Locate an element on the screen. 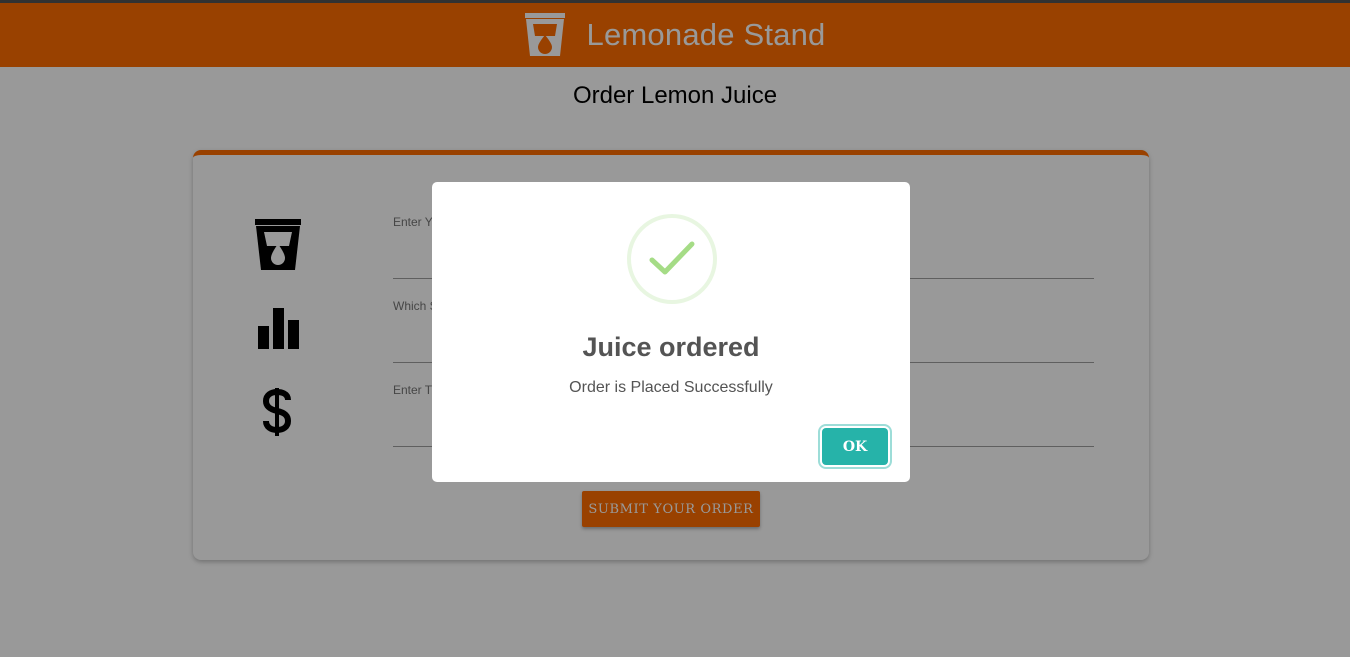 This screenshot has width=1350, height=657. success-check-icon is located at coordinates (672, 258).